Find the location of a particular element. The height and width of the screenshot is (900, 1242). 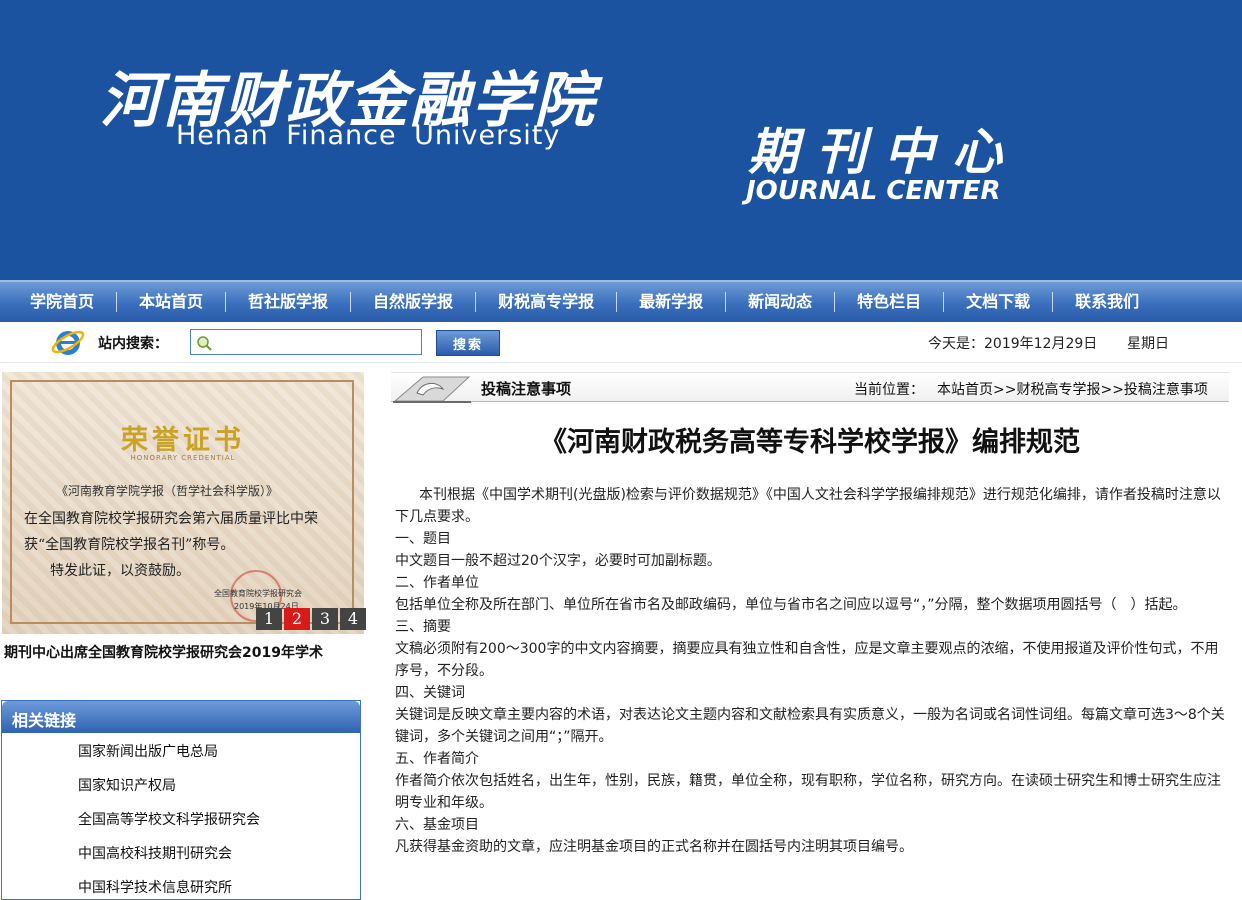

section-heading: 二、作者单位 is located at coordinates (437, 583).